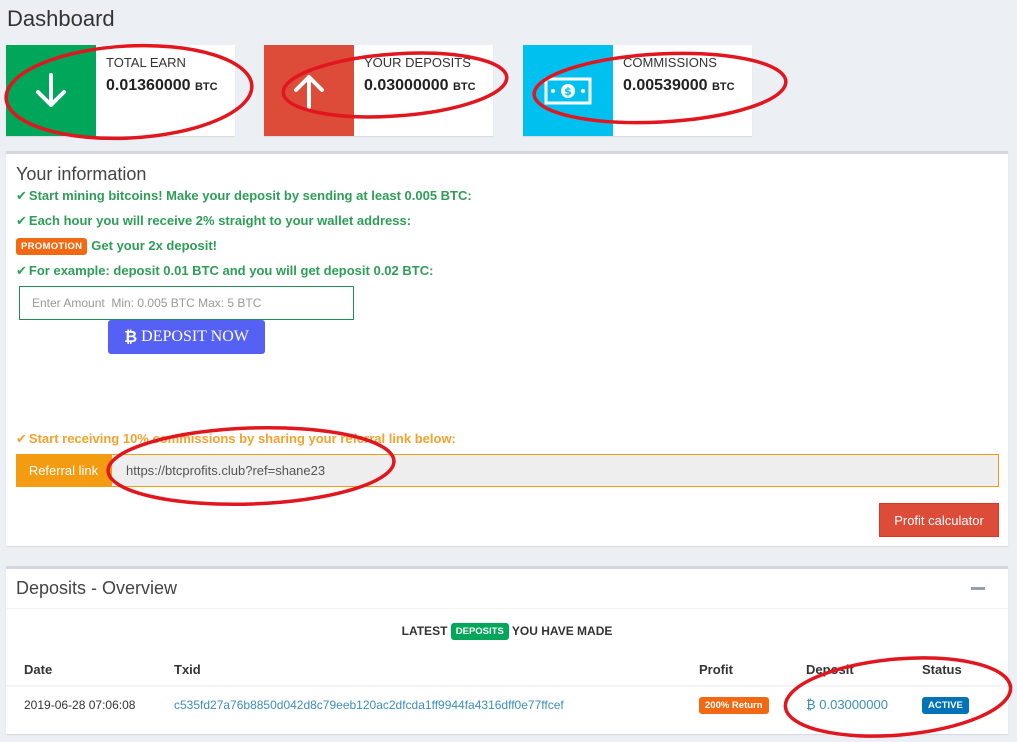  What do you see at coordinates (479, 631) in the screenshot?
I see `deposits-badge: DEPOSITS` at bounding box center [479, 631].